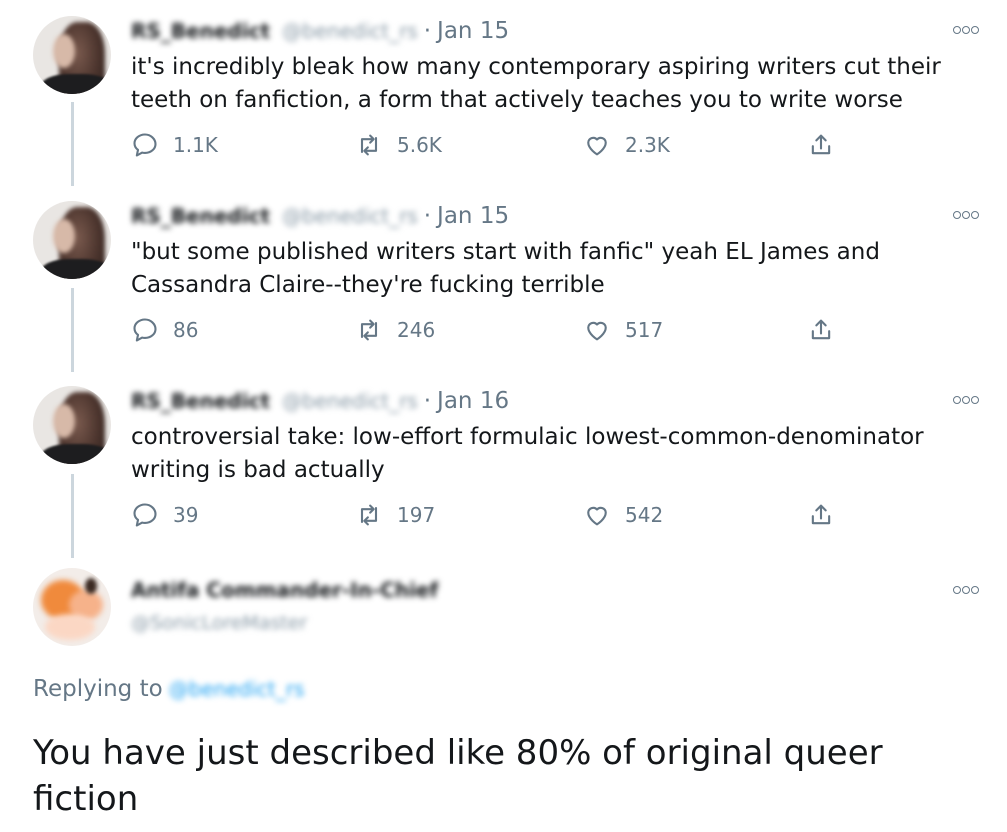  What do you see at coordinates (644, 515) in the screenshot?
I see `like-count: 542` at bounding box center [644, 515].